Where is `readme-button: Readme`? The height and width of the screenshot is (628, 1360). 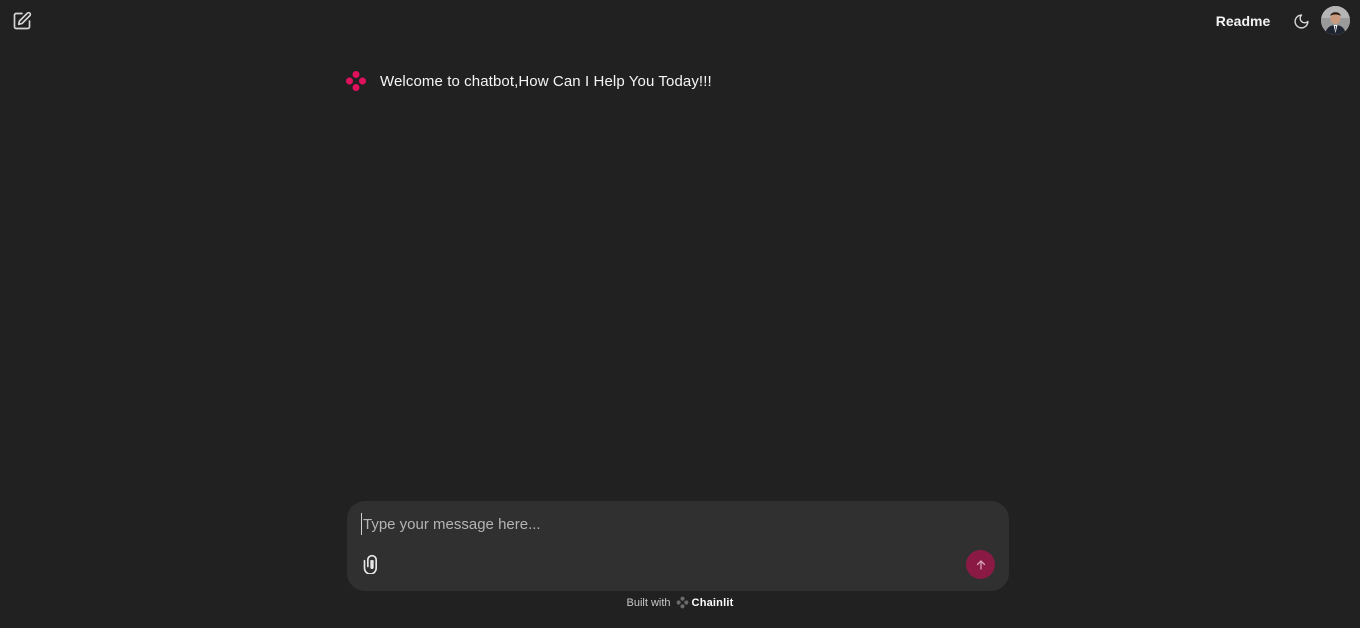 readme-button: Readme is located at coordinates (1243, 21).